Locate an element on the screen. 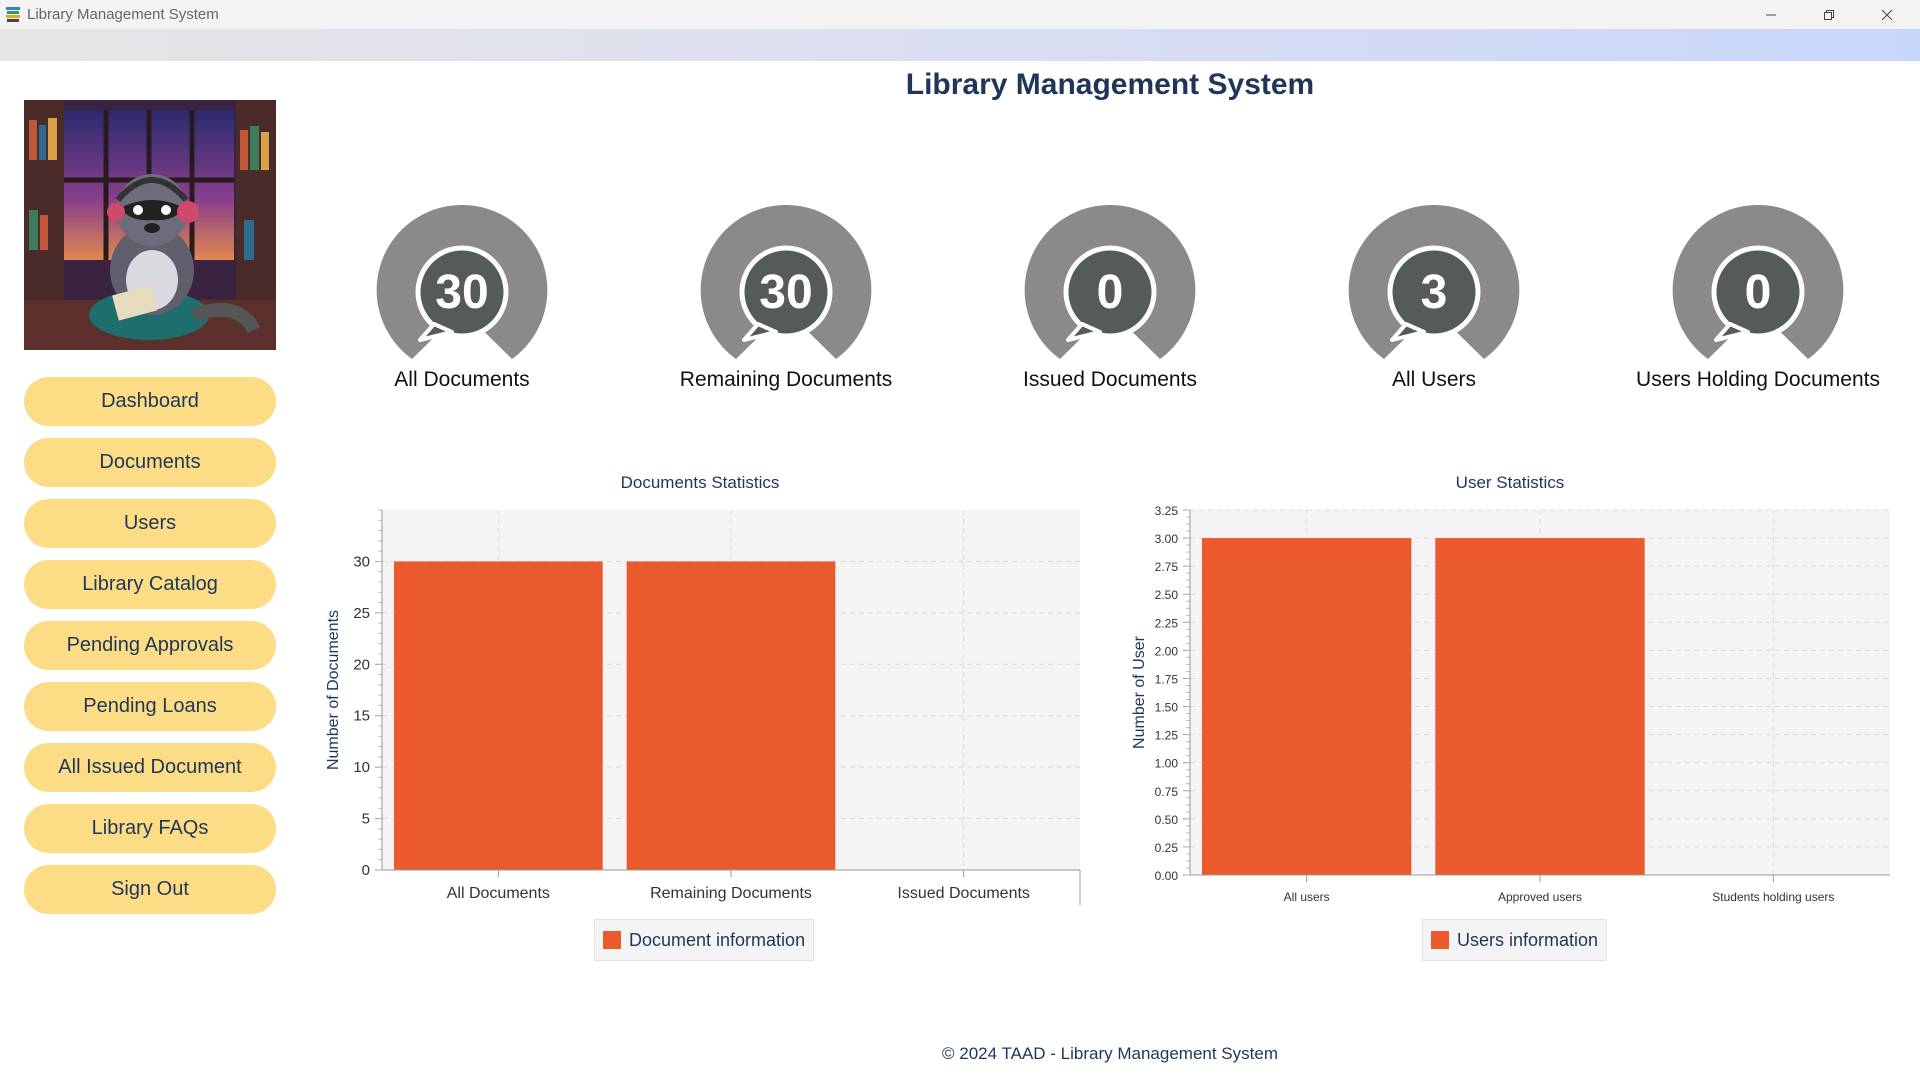 The image size is (1920, 1080). y-tick-label: 25 is located at coordinates (361, 613).